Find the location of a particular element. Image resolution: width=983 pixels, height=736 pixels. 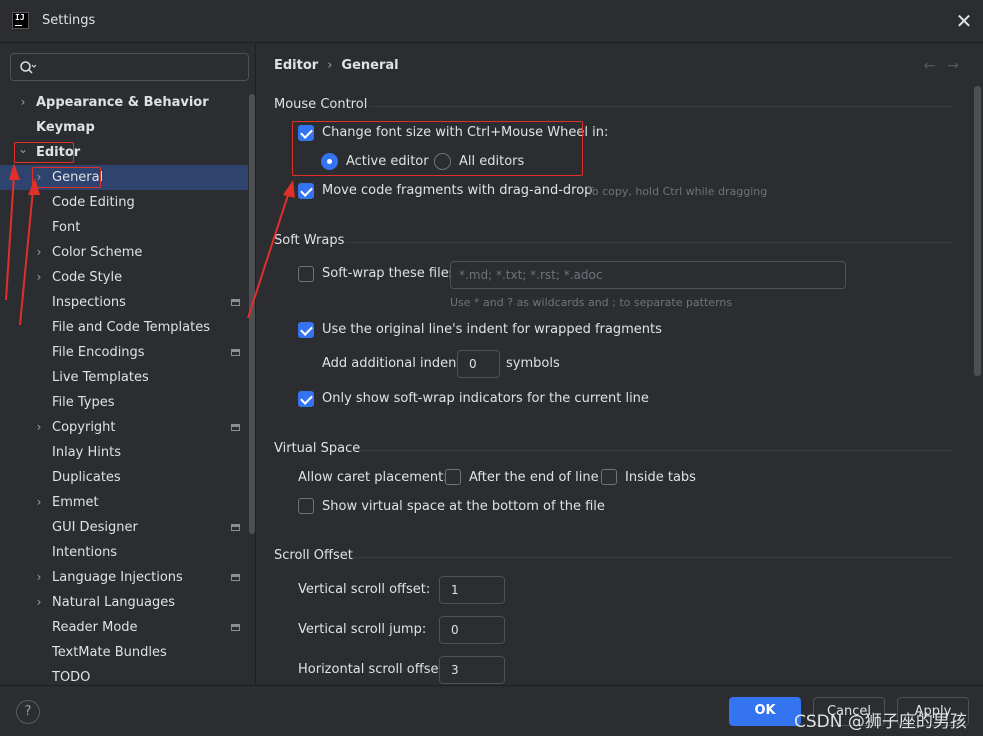

sidebar-item-label: GUI Designer is located at coordinates (95, 527).